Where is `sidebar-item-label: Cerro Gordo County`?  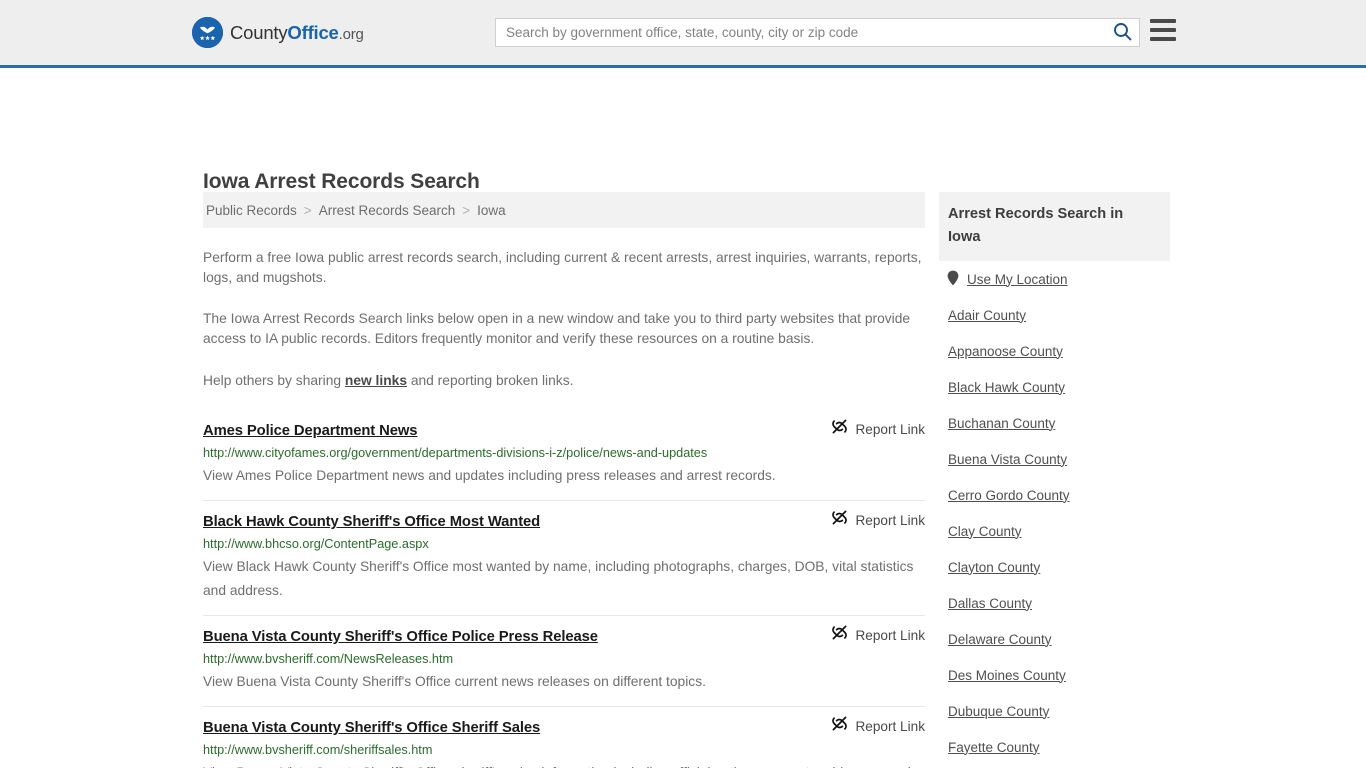
sidebar-item-label: Cerro Gordo County is located at coordinates (1009, 495).